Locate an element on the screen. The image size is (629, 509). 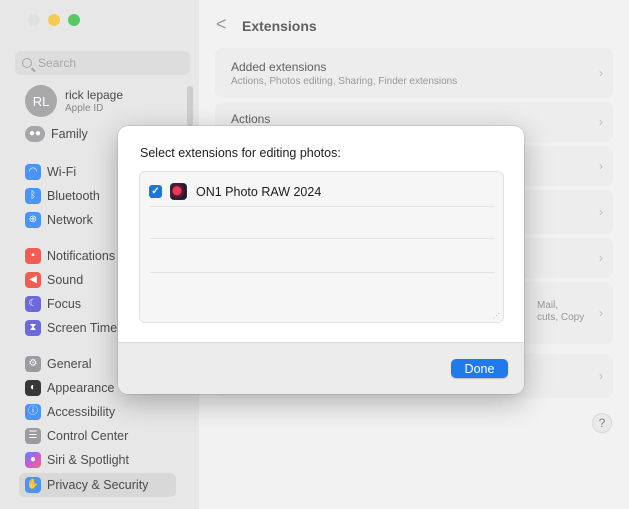
extension-name: ON1 Photo RAW 2024 is located at coordinates (259, 191).